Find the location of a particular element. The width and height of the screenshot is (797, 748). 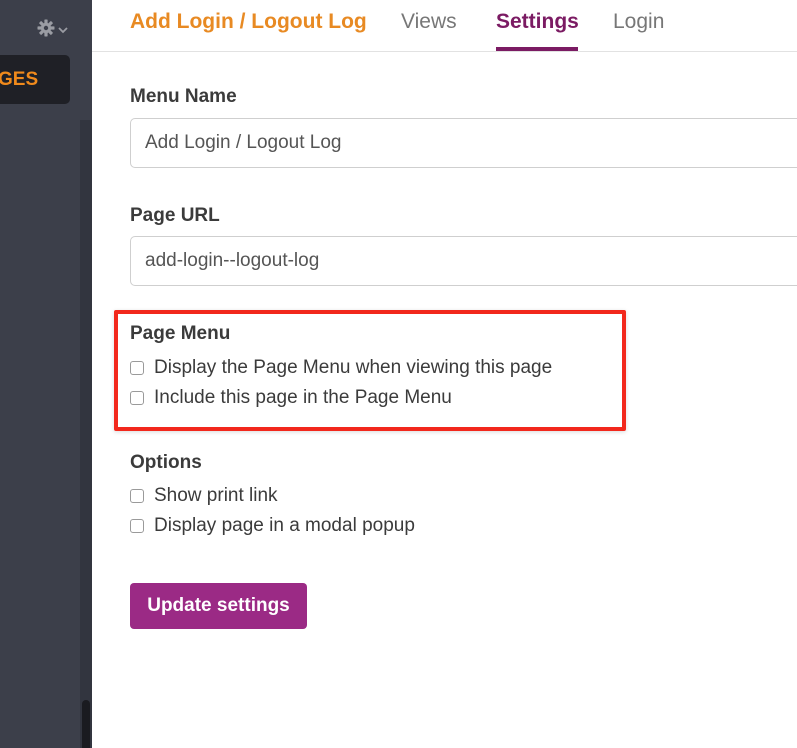

options-label: Options is located at coordinates (166, 462).